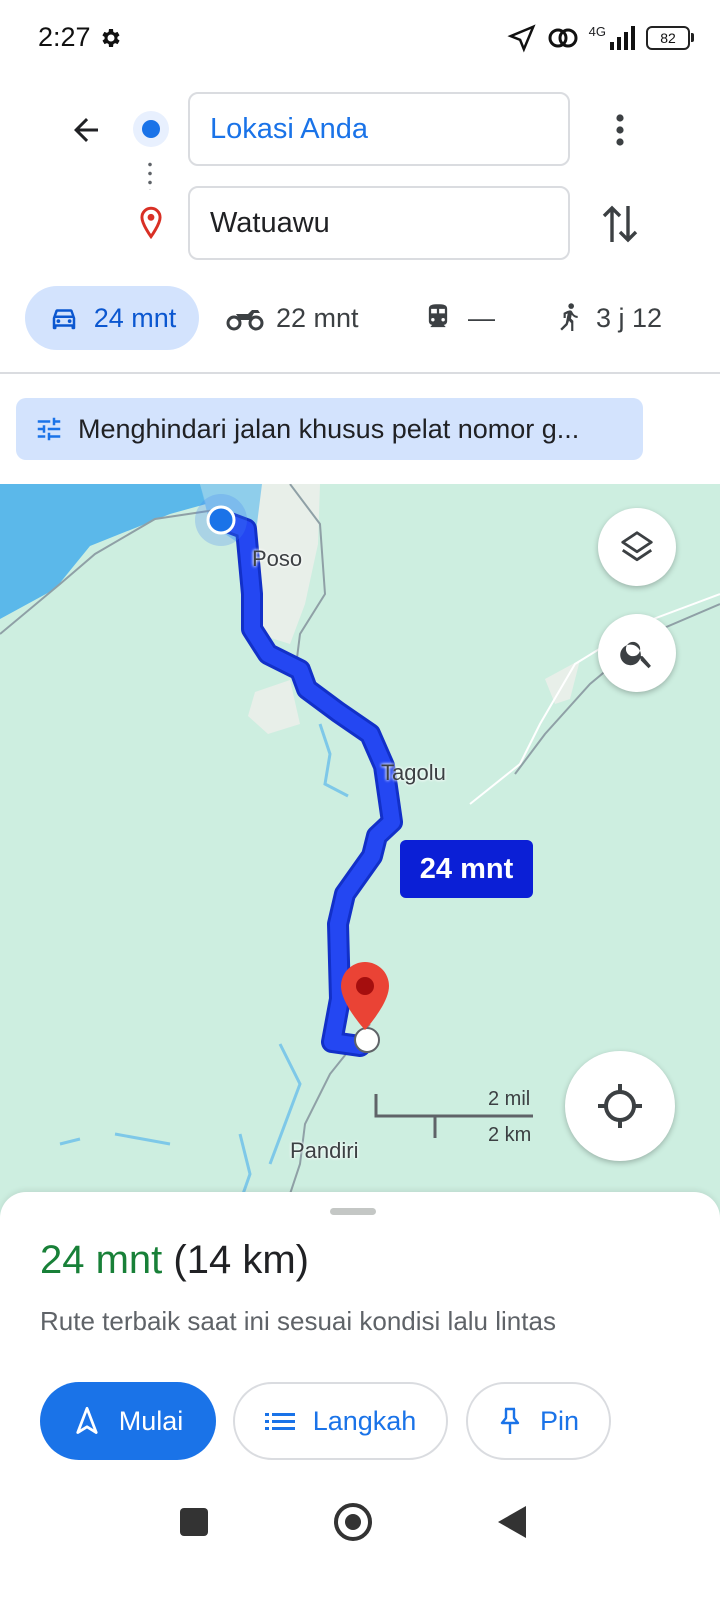  Describe the element at coordinates (135, 317) in the screenshot. I see `mode-car-label: 24 mnt` at that location.